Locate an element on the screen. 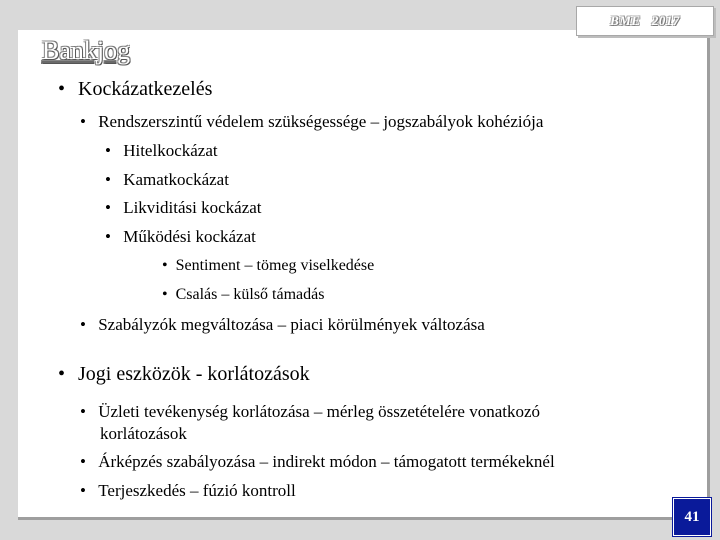  section2-heading-line: • Jogi eszközök - korlátozások is located at coordinates (184, 374).